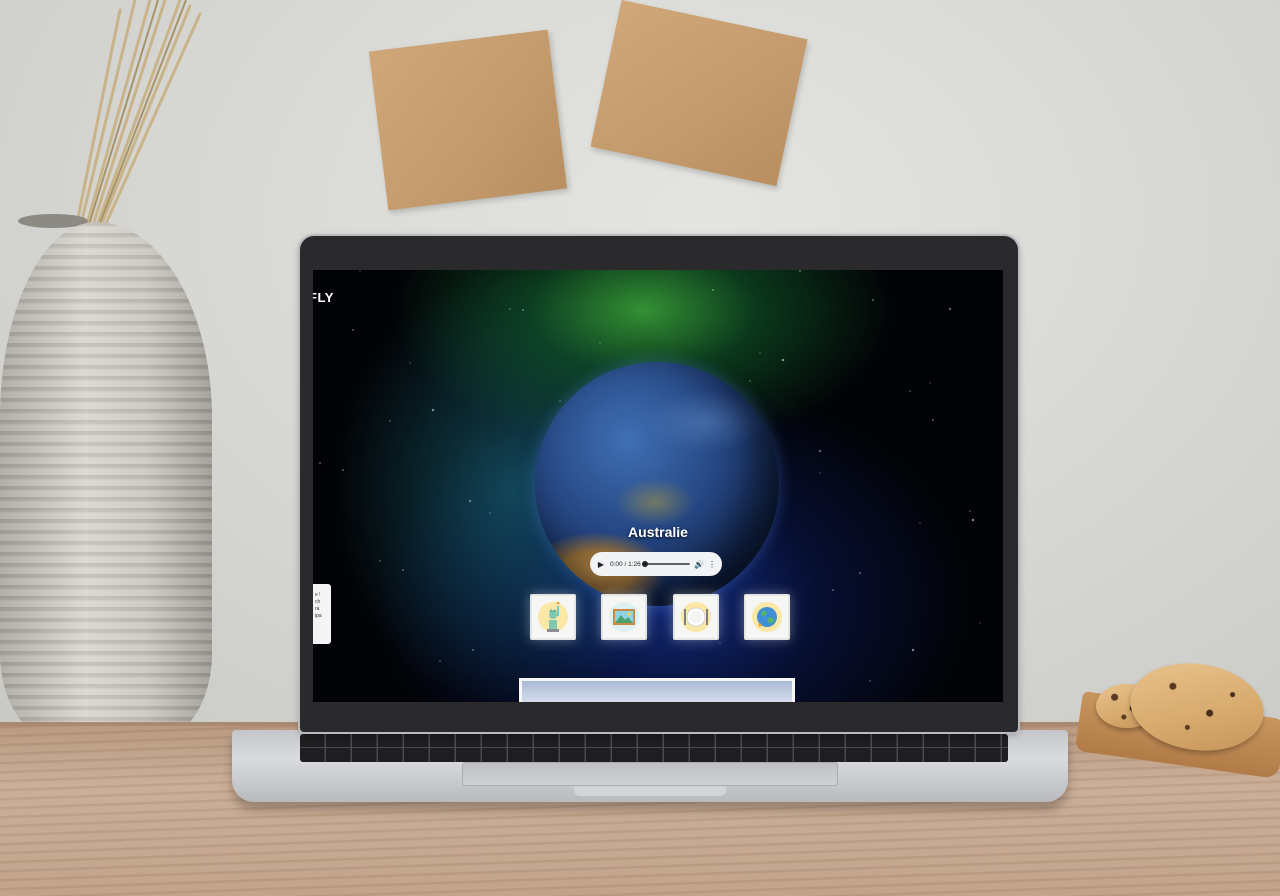  I want to click on category-button-monuments, so click(553, 617).